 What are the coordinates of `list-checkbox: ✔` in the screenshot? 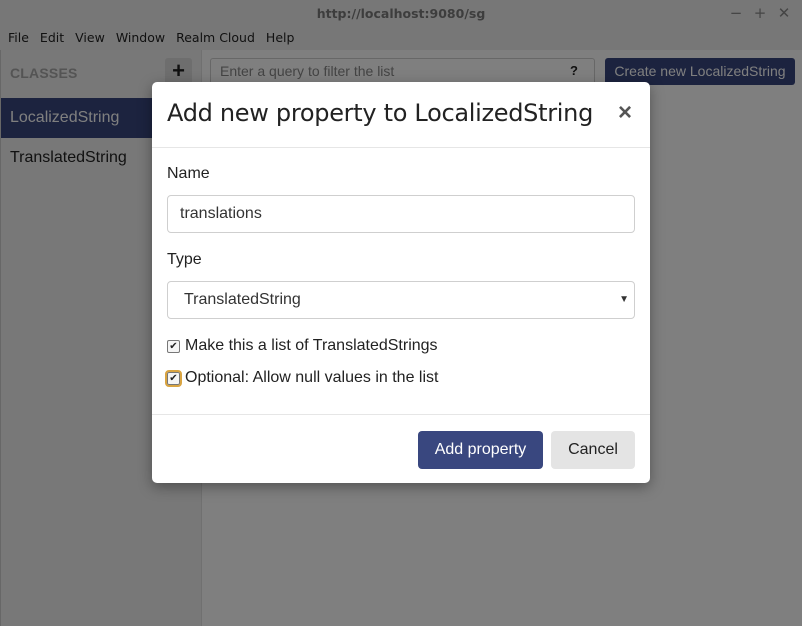 It's located at (173, 346).